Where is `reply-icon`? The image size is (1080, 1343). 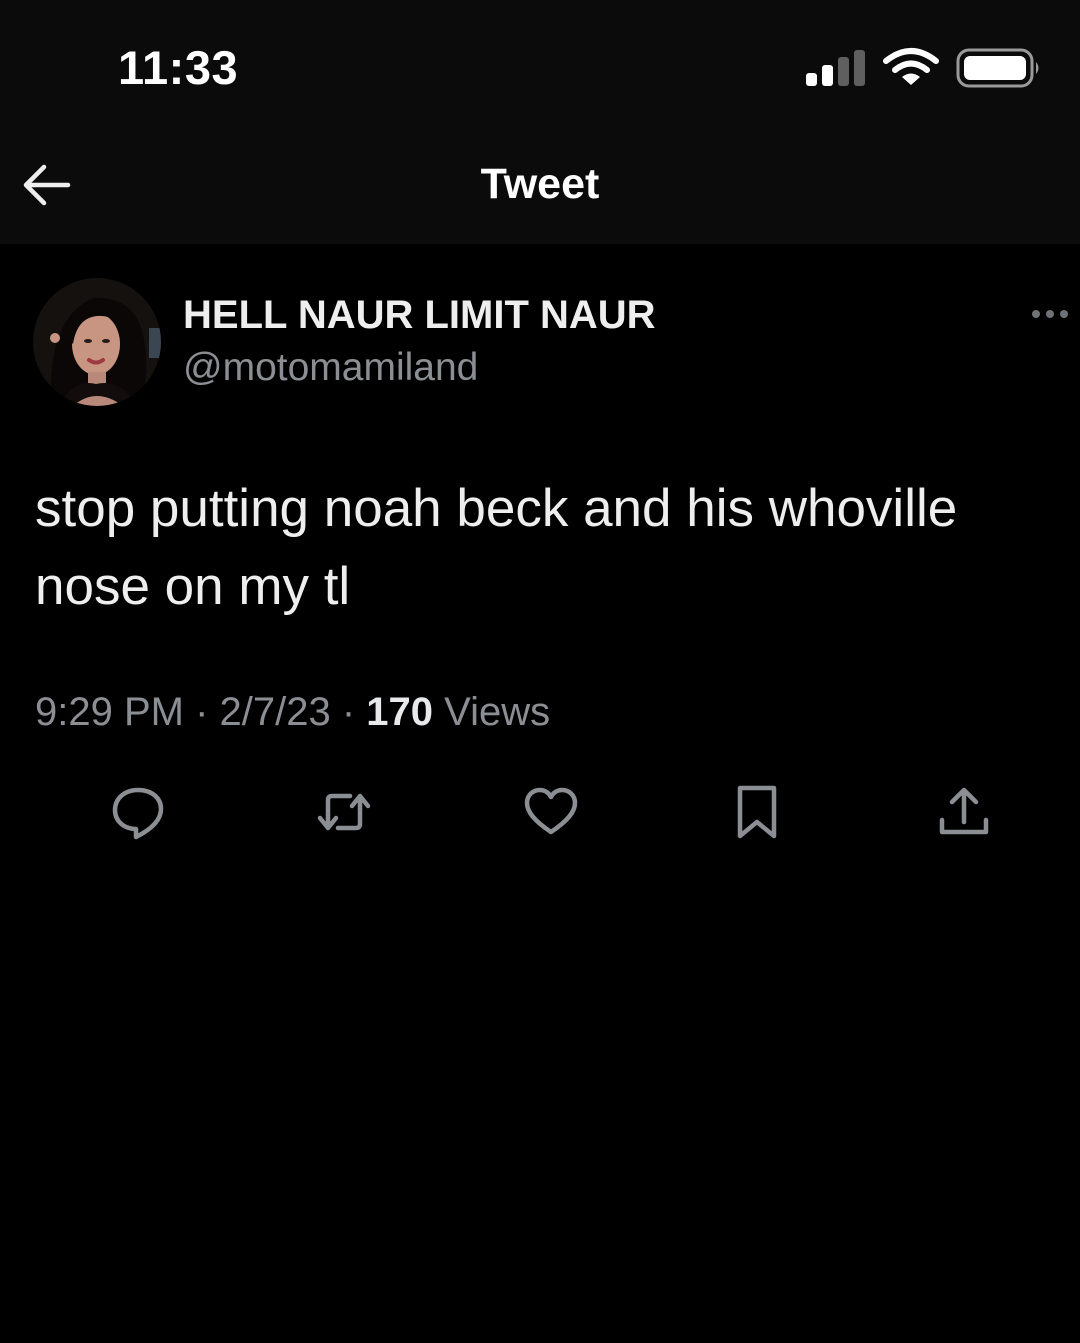
reply-icon is located at coordinates (138, 812).